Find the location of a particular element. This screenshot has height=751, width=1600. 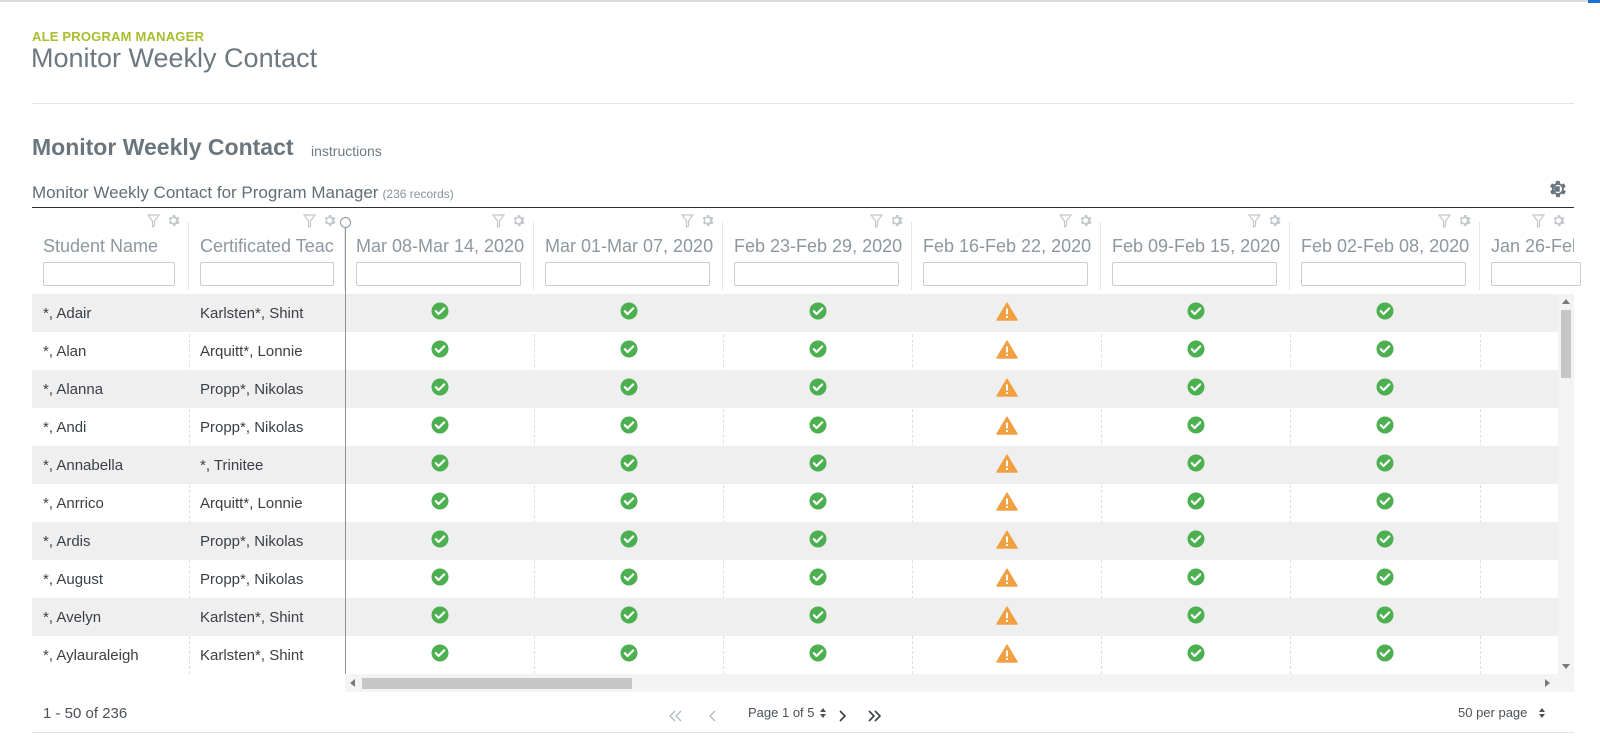

student-name-cell: *, Ardis is located at coordinates (67, 541).